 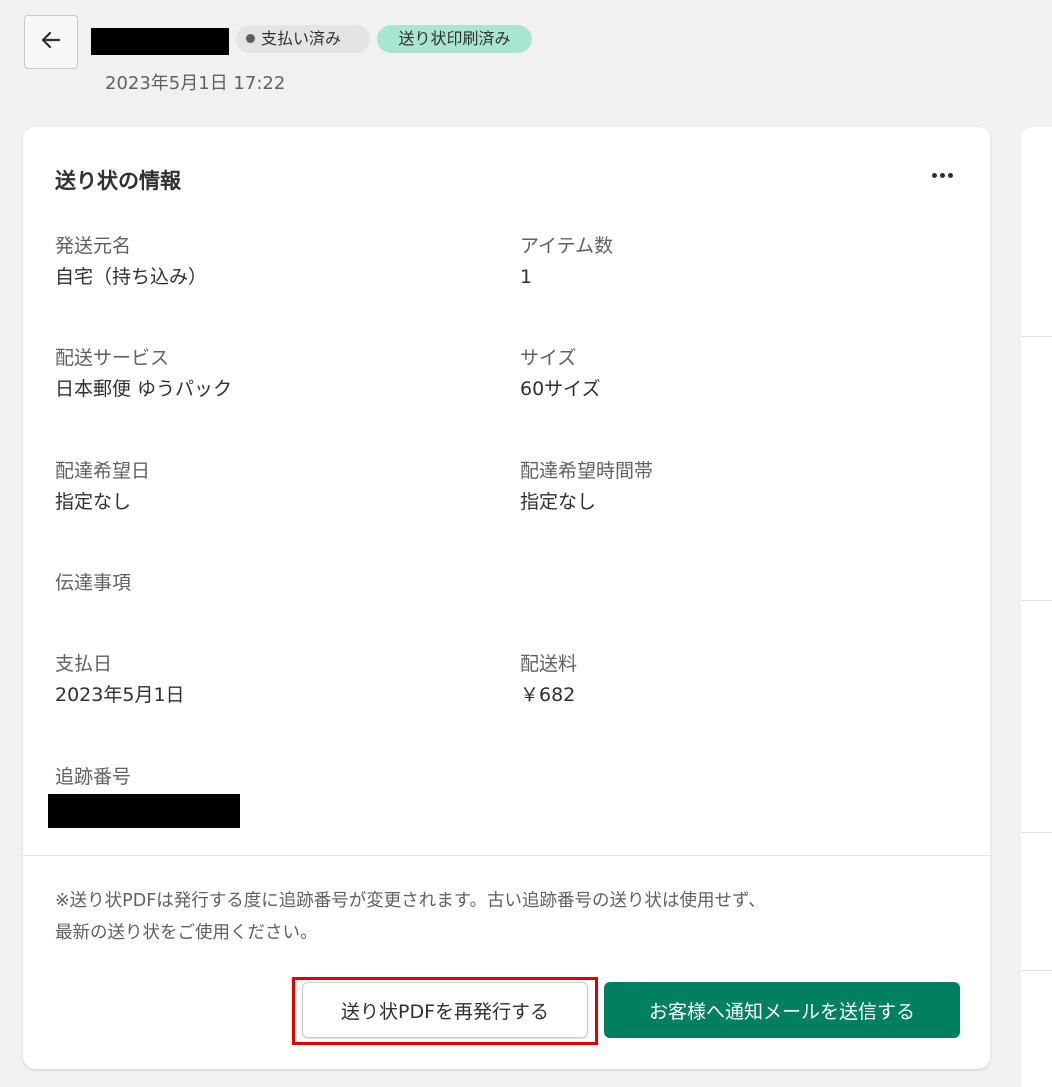 What do you see at coordinates (548, 695) in the screenshot?
I see `field-value: ￥682` at bounding box center [548, 695].